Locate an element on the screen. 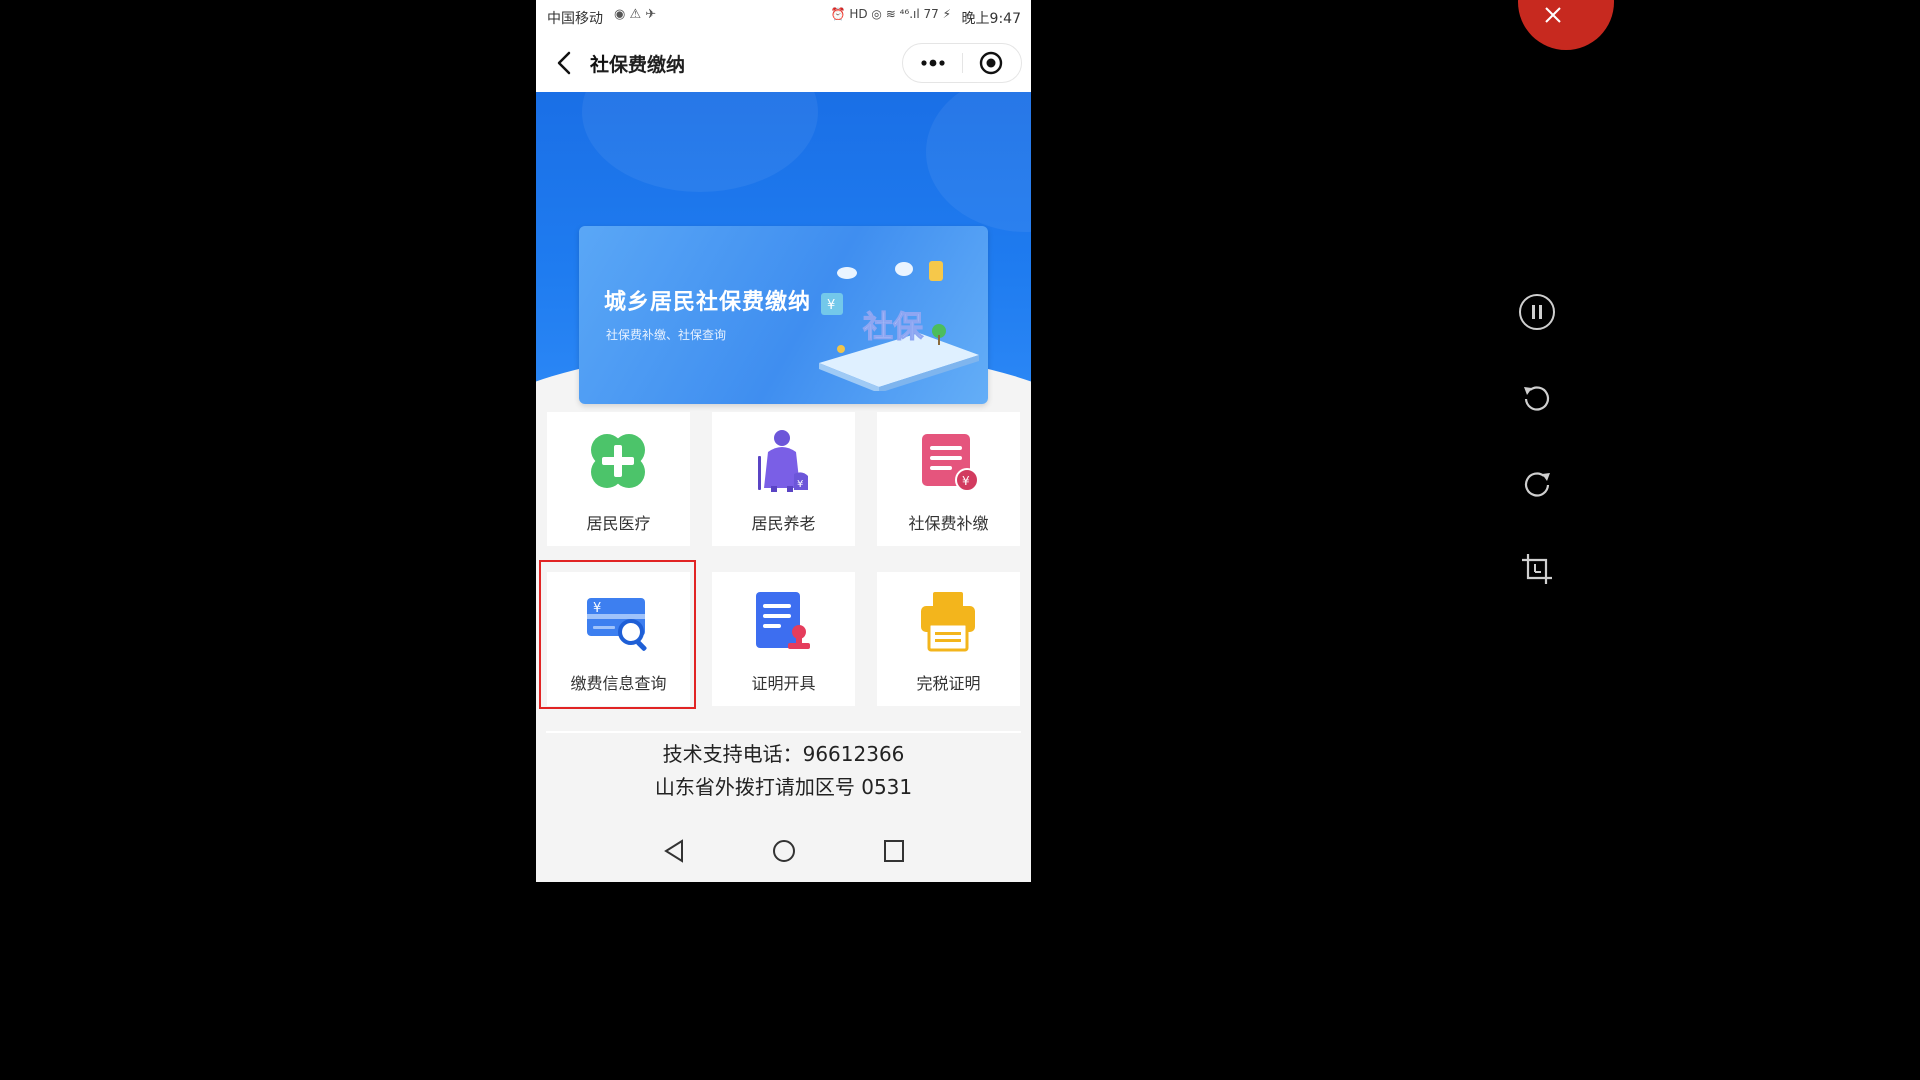 Image resolution: width=1920 pixels, height=1080 pixels. back-arrow-icon is located at coordinates (565, 63).